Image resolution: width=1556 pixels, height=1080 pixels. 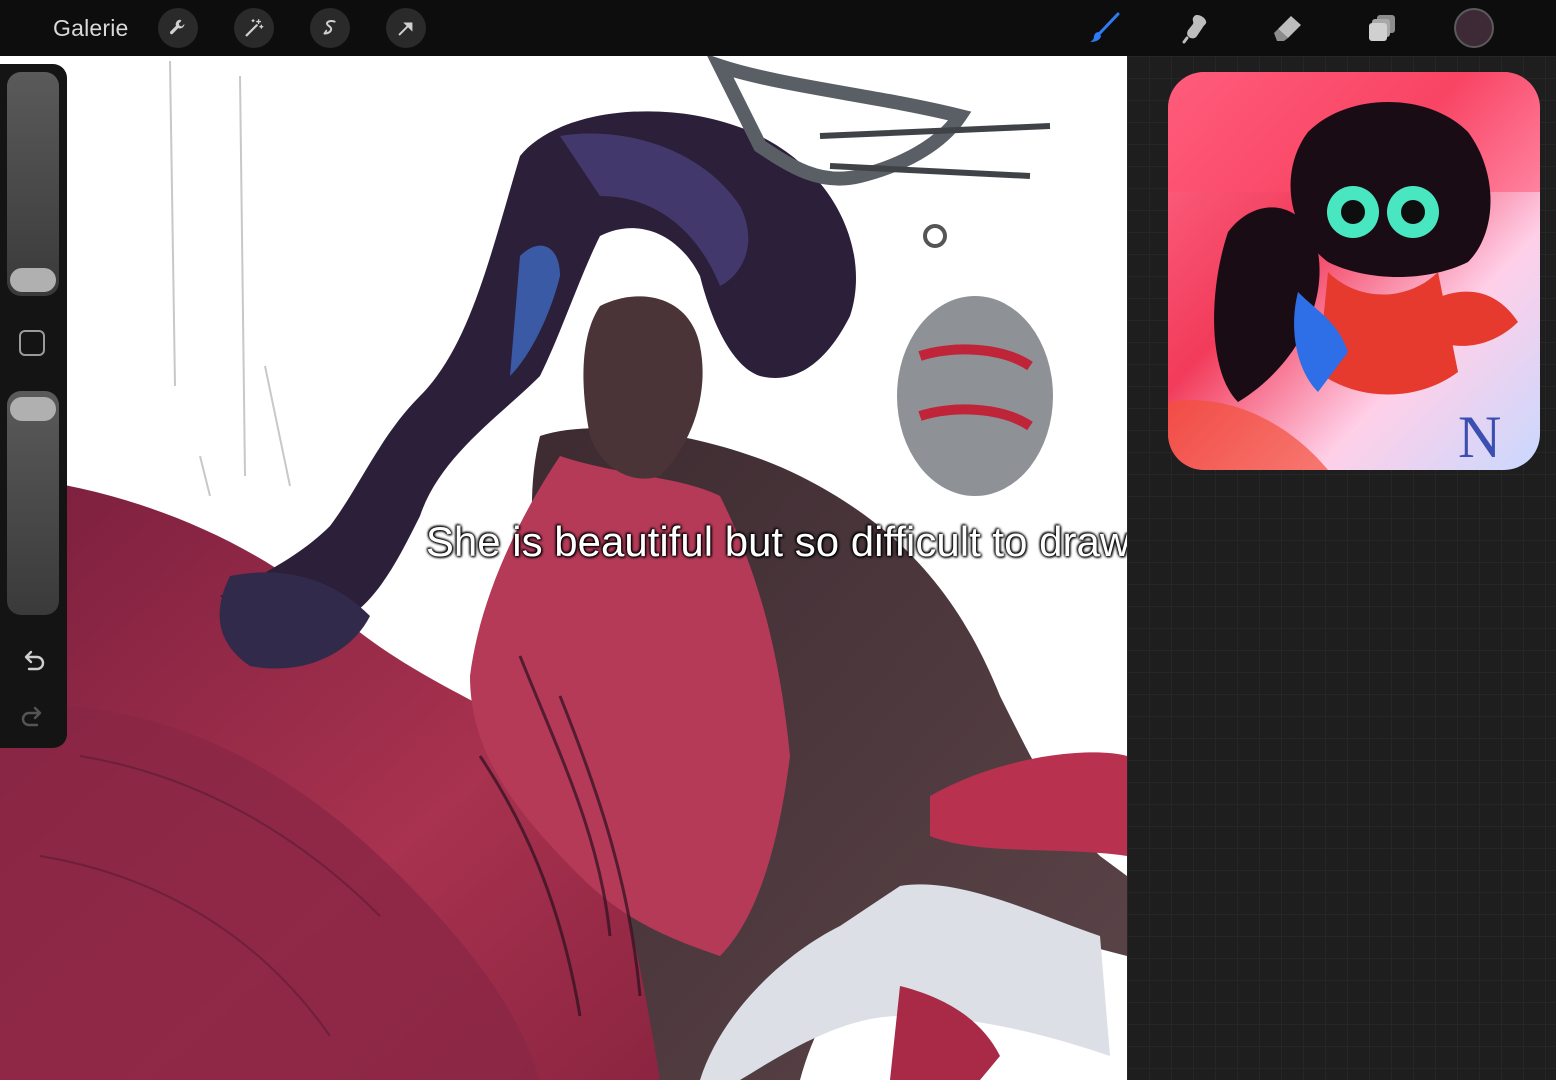 What do you see at coordinates (33, 184) in the screenshot?
I see `brush-size-slider` at bounding box center [33, 184].